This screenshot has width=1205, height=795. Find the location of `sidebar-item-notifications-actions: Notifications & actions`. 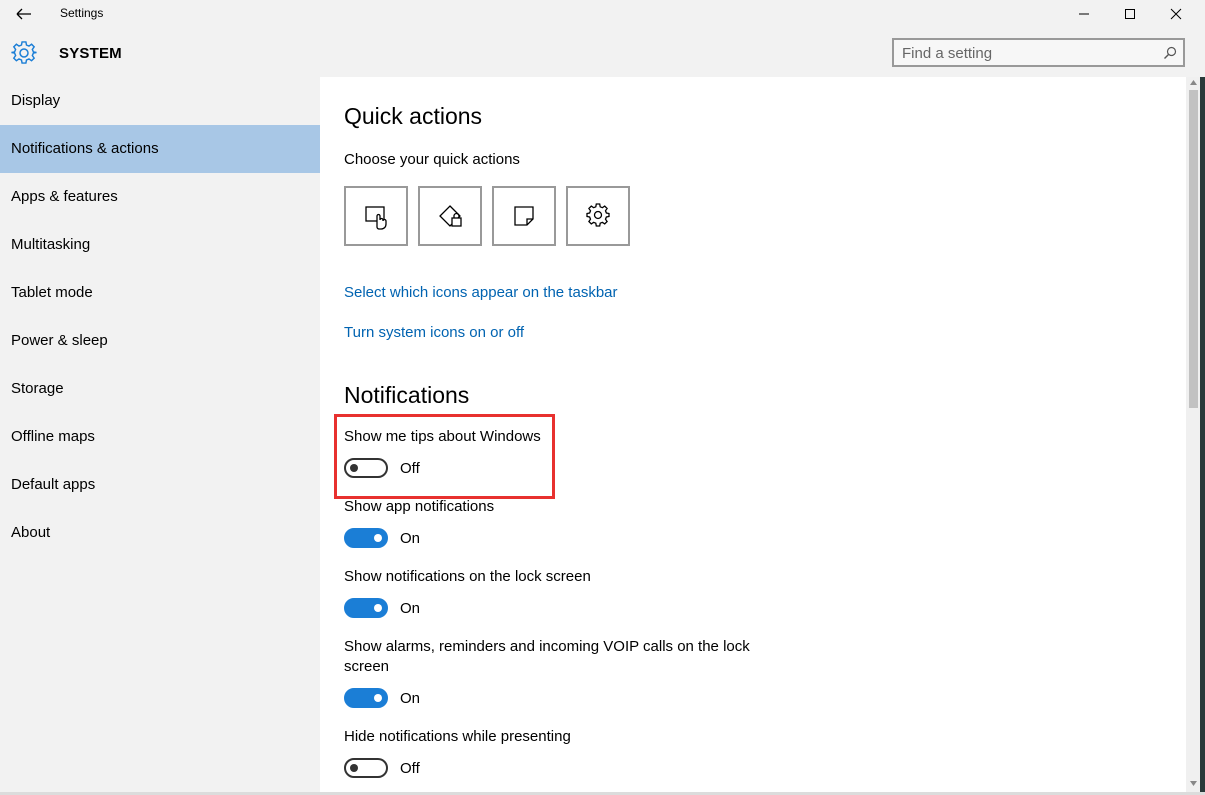

sidebar-item-notifications-actions: Notifications & actions is located at coordinates (160, 149).